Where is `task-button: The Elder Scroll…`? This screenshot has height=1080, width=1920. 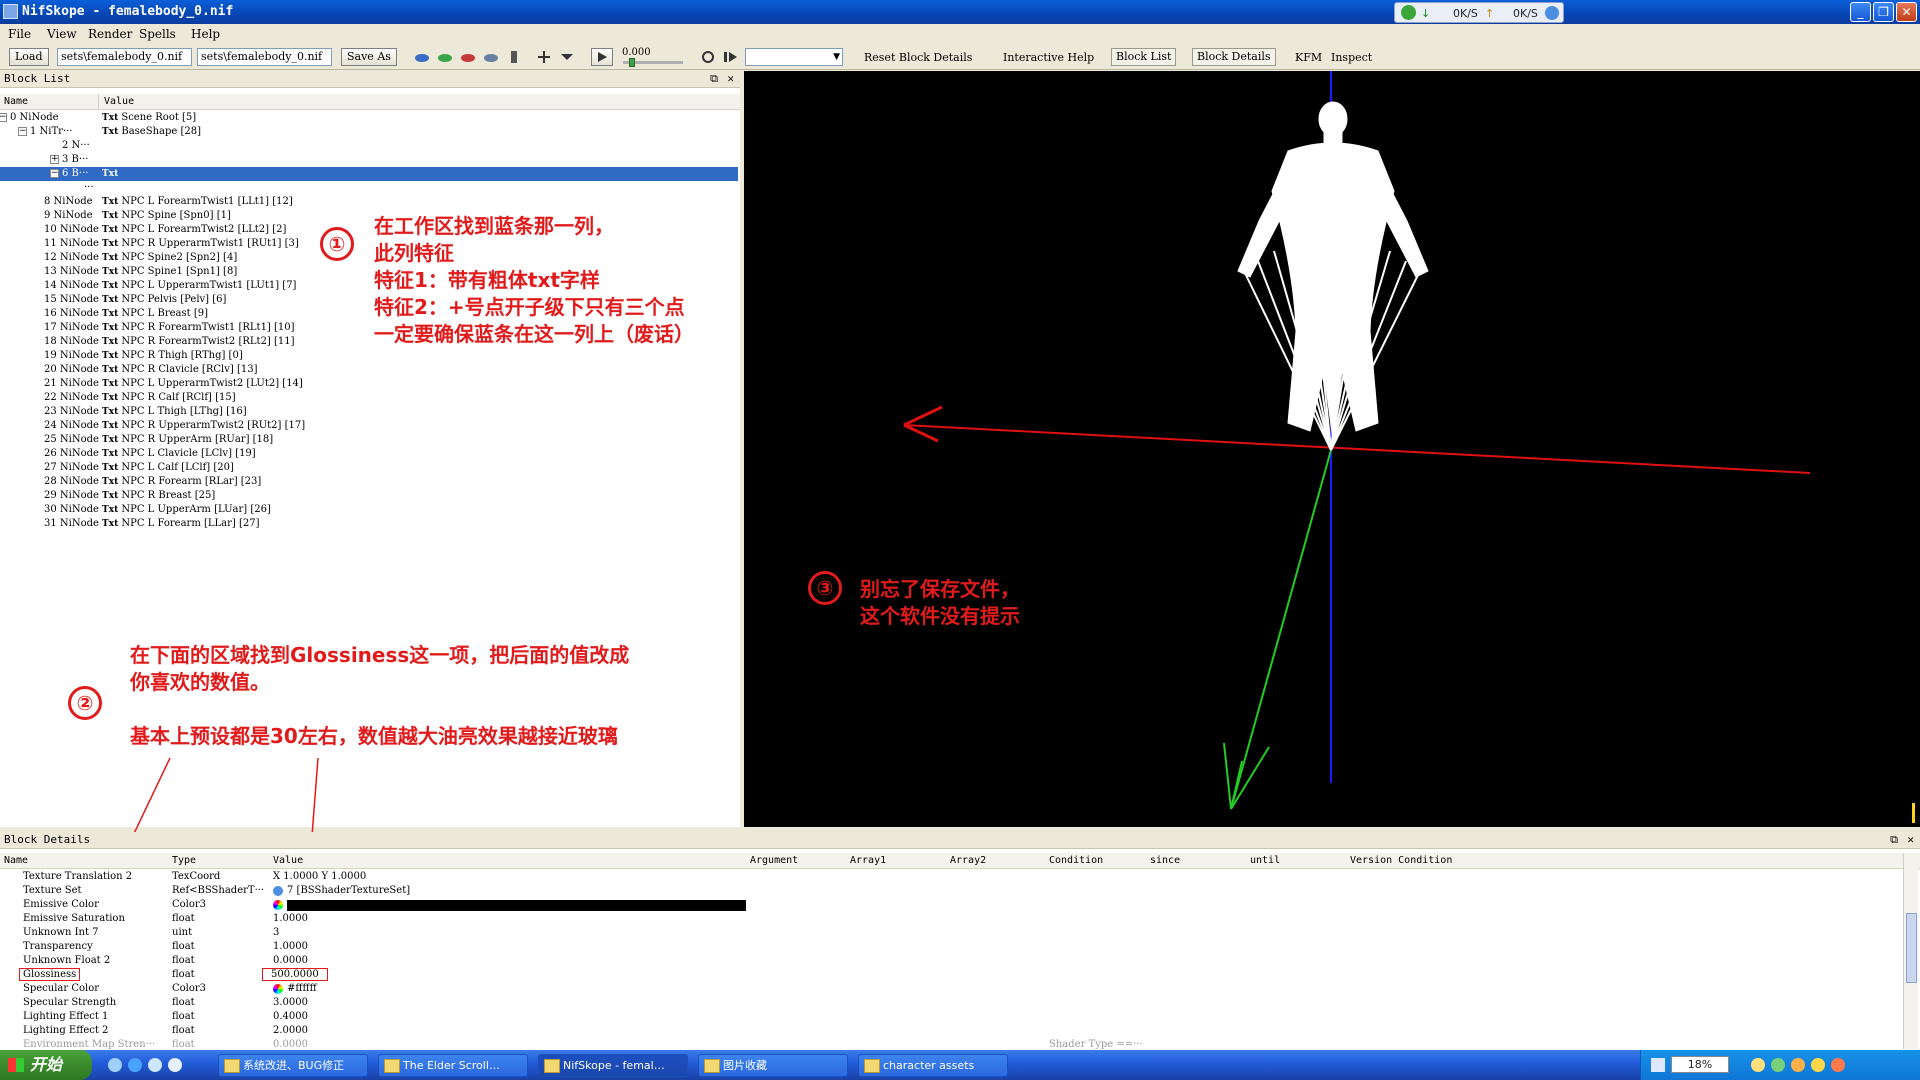 task-button: The Elder Scroll… is located at coordinates (453, 1065).